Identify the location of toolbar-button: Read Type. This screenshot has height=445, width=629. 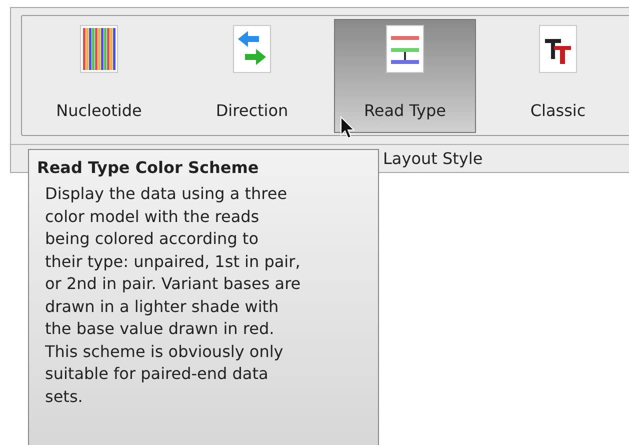
(405, 75).